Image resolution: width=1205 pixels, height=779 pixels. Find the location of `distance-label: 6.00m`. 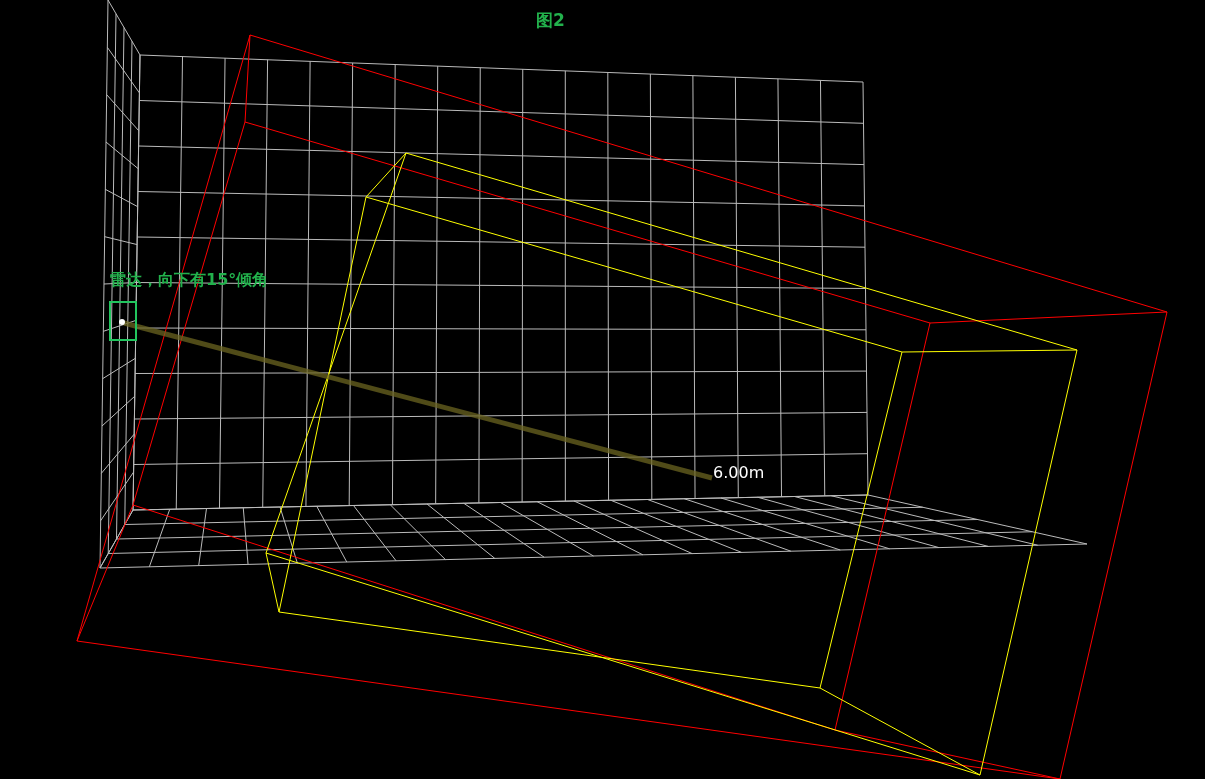

distance-label: 6.00m is located at coordinates (739, 473).